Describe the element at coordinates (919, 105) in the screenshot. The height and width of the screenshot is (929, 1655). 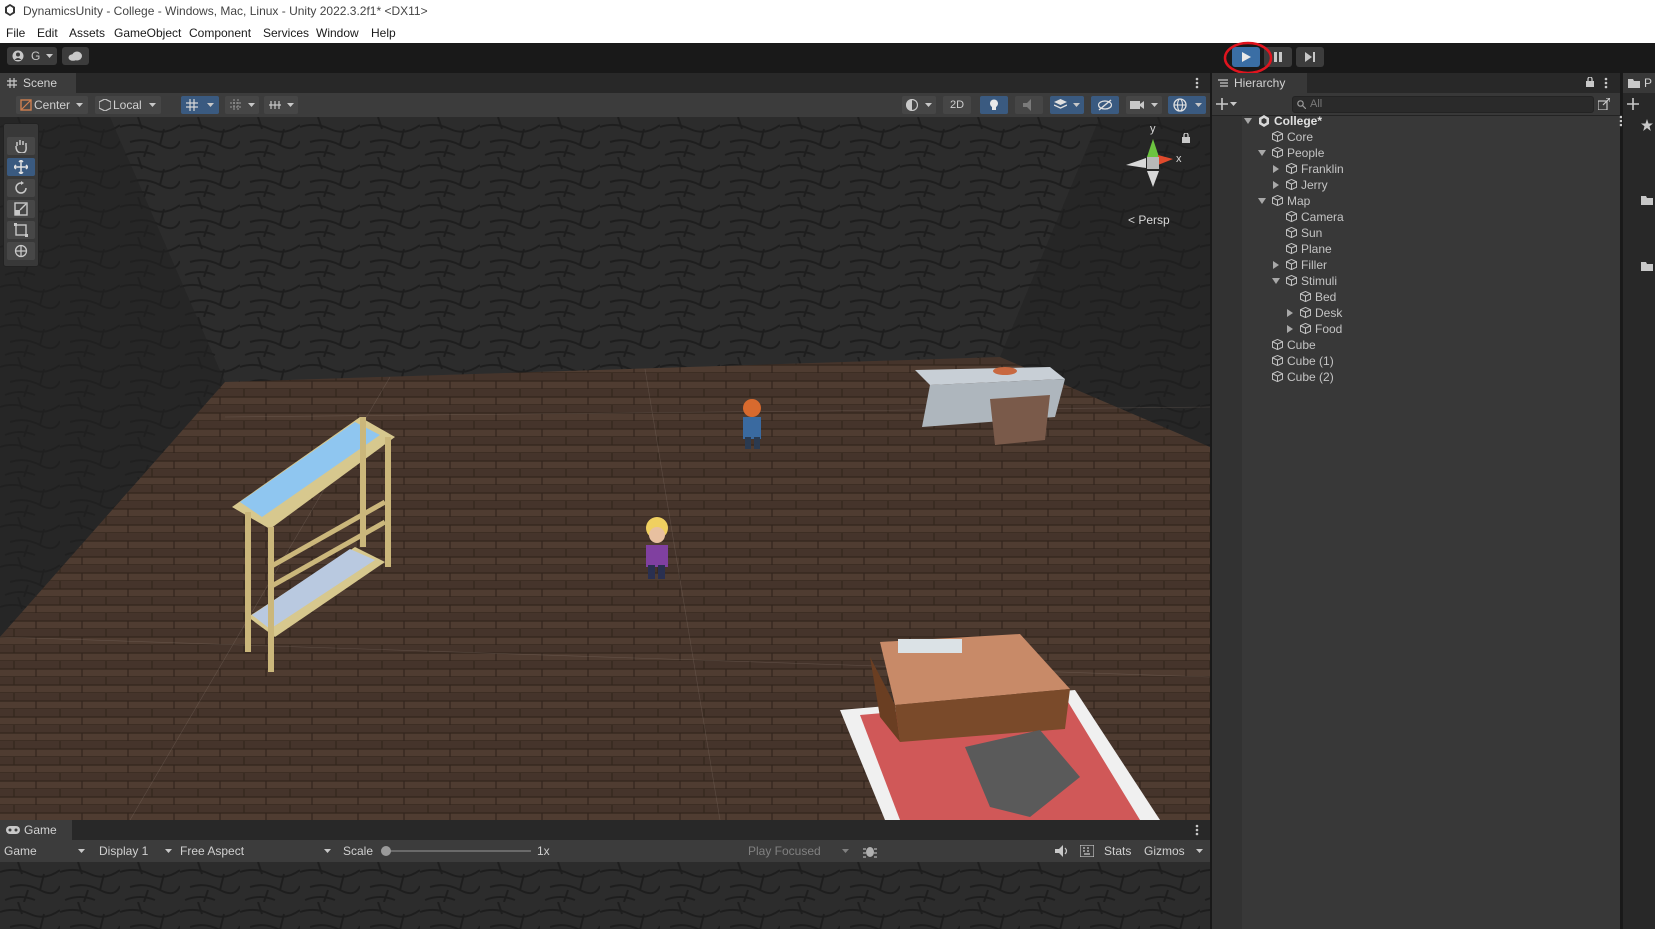
I see `draw-mode-dropdown` at that location.